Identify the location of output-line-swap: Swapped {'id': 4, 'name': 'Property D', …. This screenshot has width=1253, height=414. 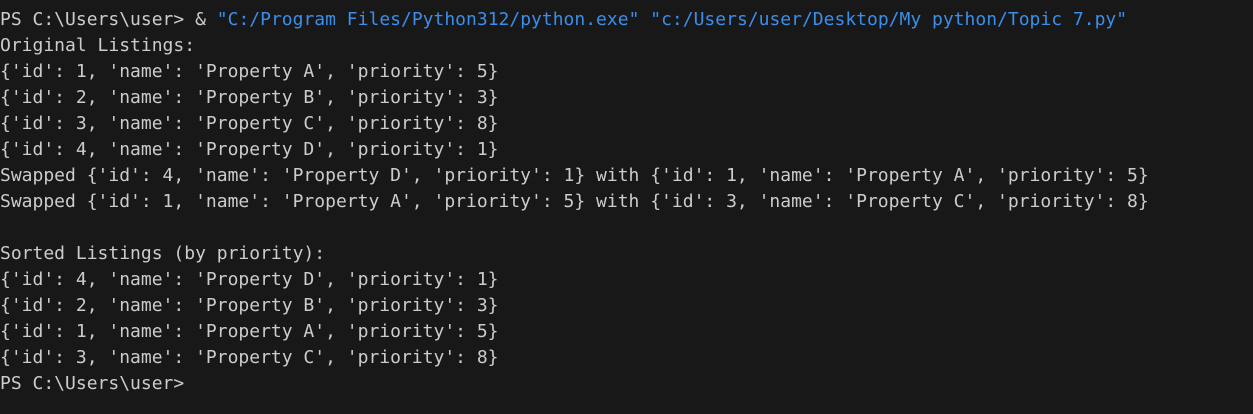
(574, 175).